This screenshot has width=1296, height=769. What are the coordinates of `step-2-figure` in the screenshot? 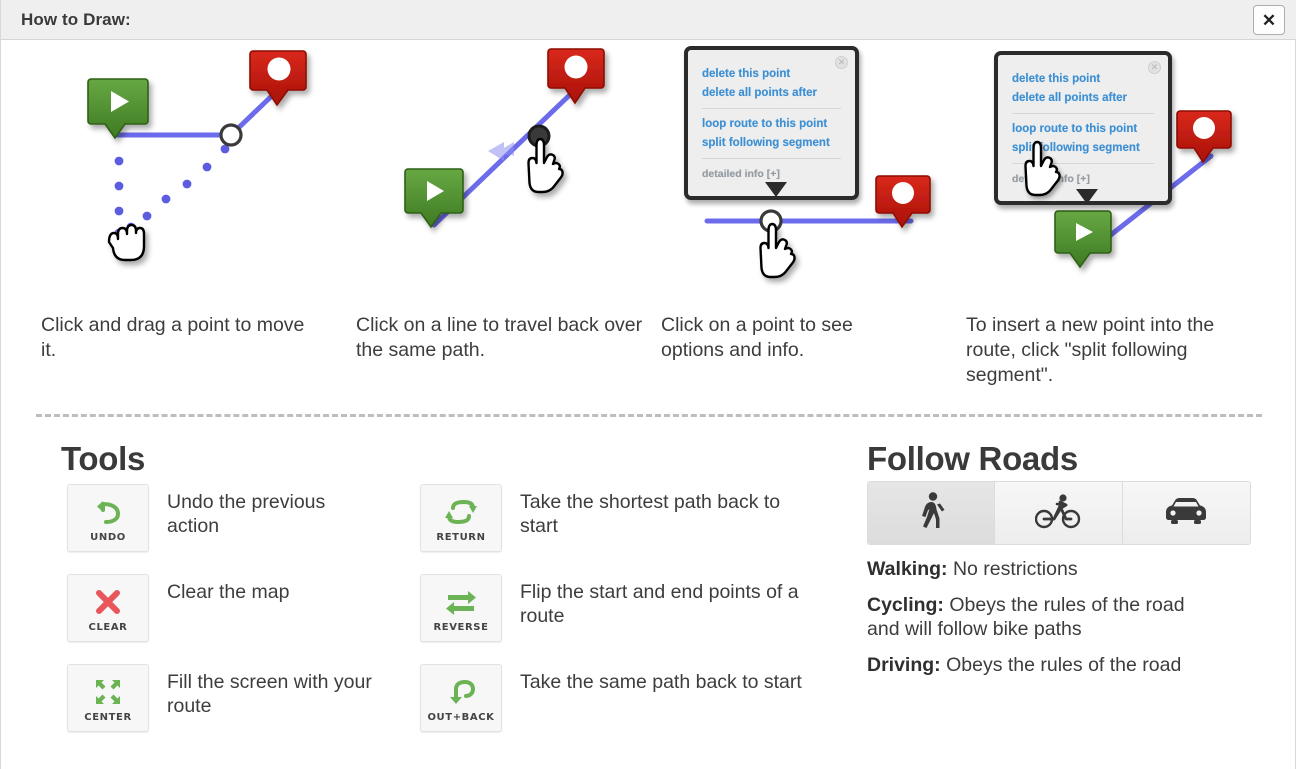 It's located at (506, 166).